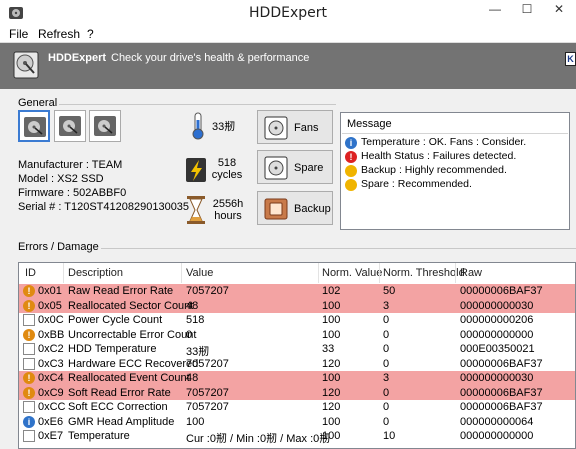 This screenshot has width=576, height=449. Describe the element at coordinates (104, 207) in the screenshot. I see `serial-text: Serial # : T120ST41208290130035` at that location.